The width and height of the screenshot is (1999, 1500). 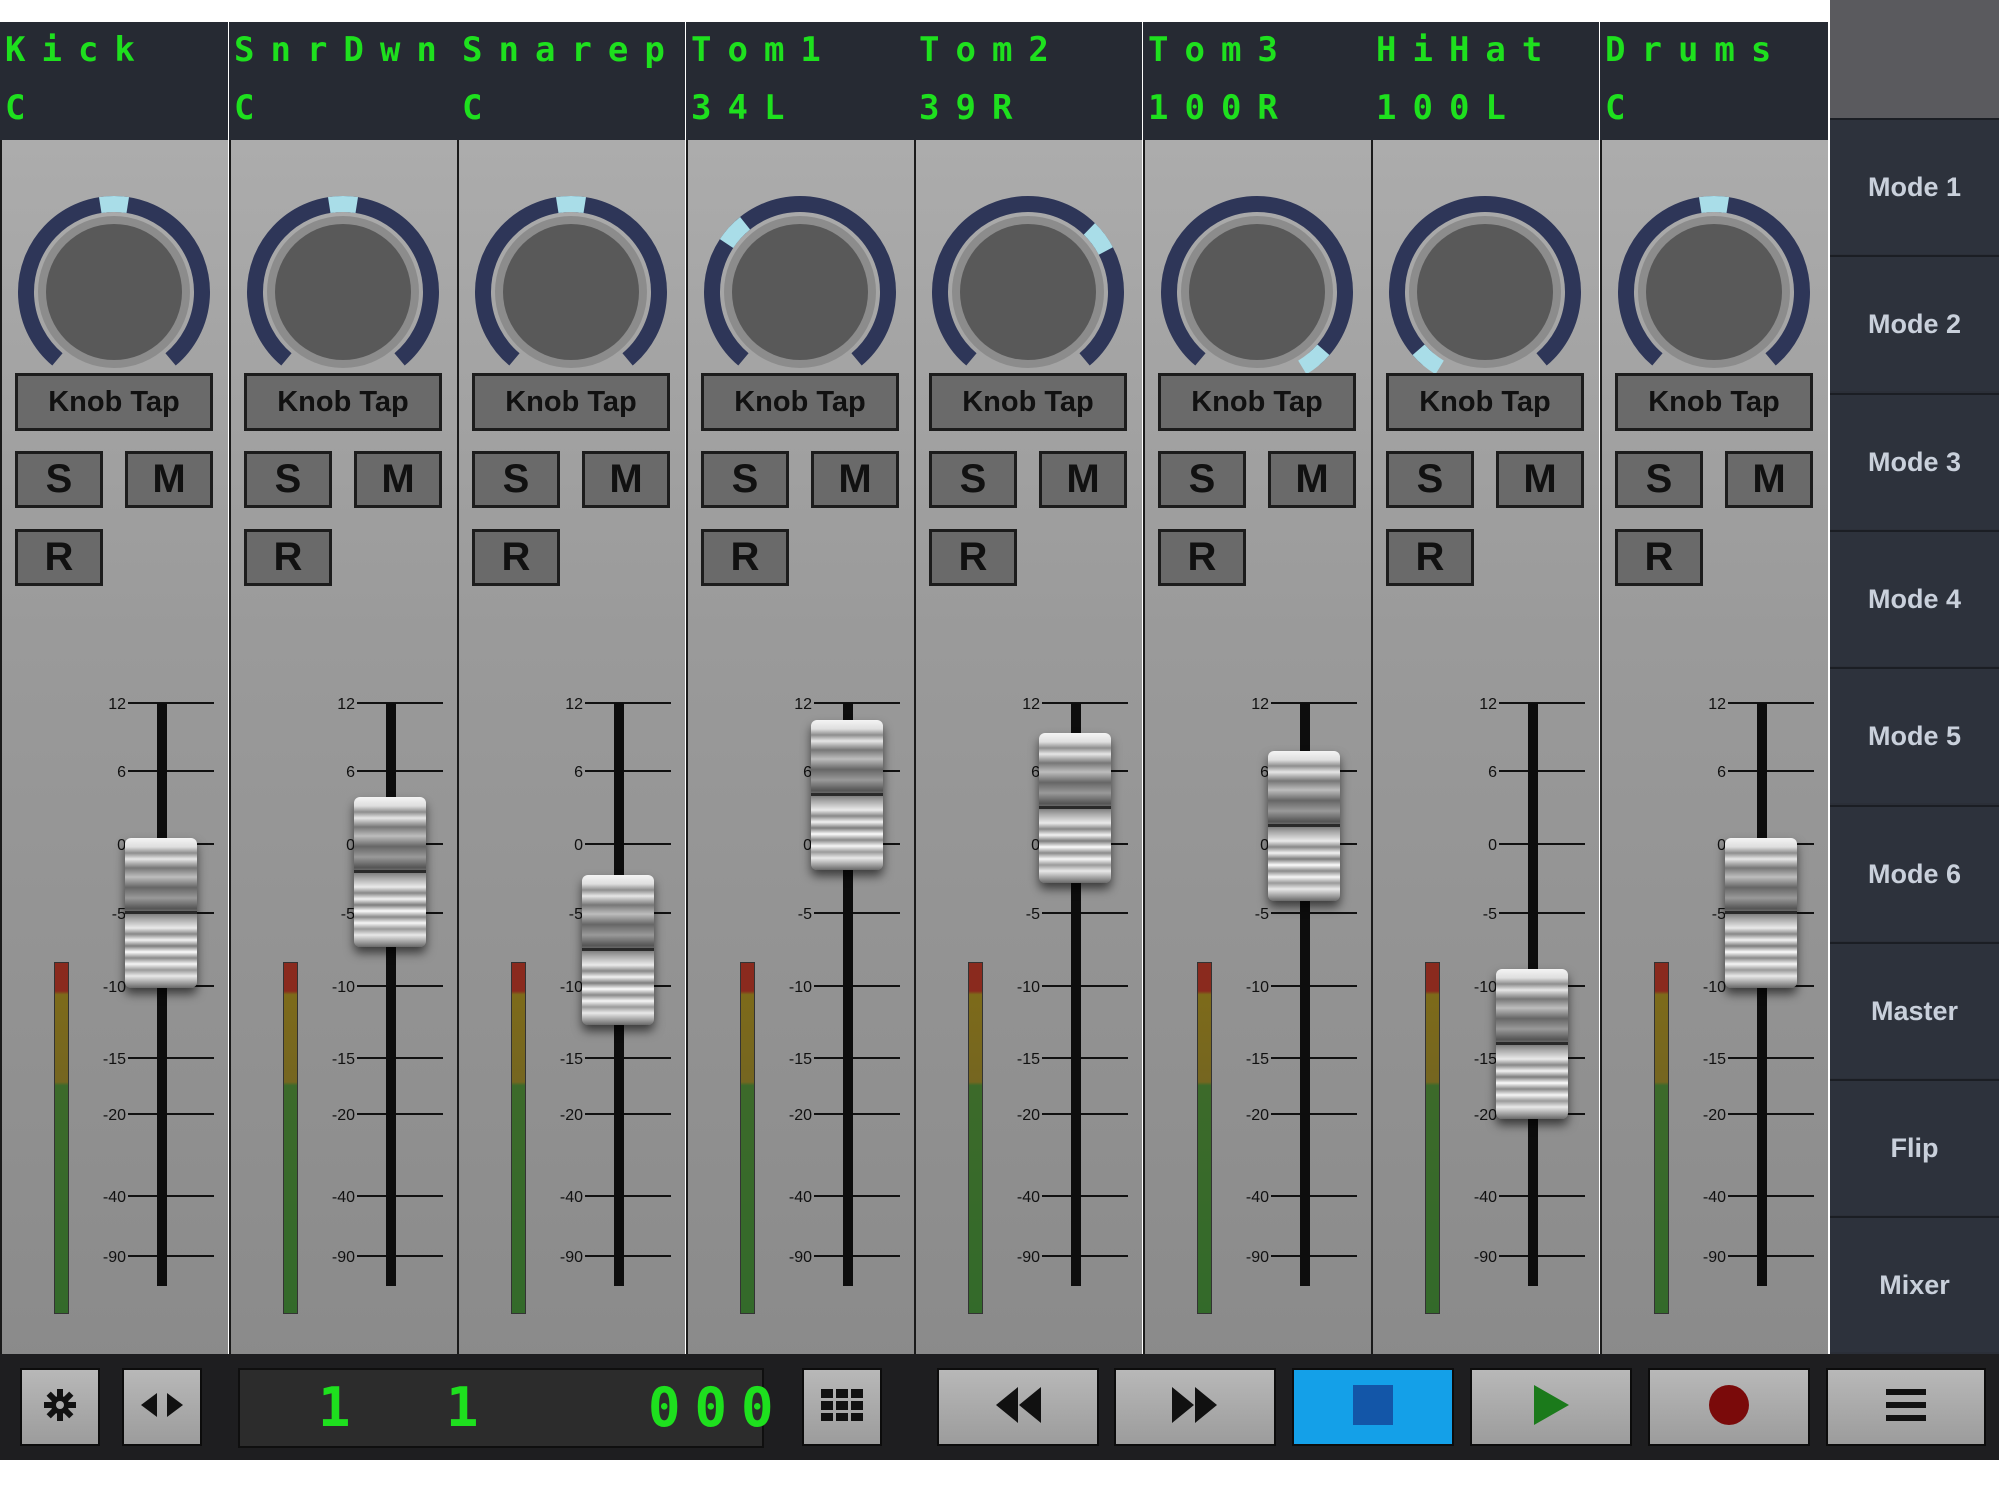 I want to click on left-right-toggle-button, so click(x=162, y=1407).